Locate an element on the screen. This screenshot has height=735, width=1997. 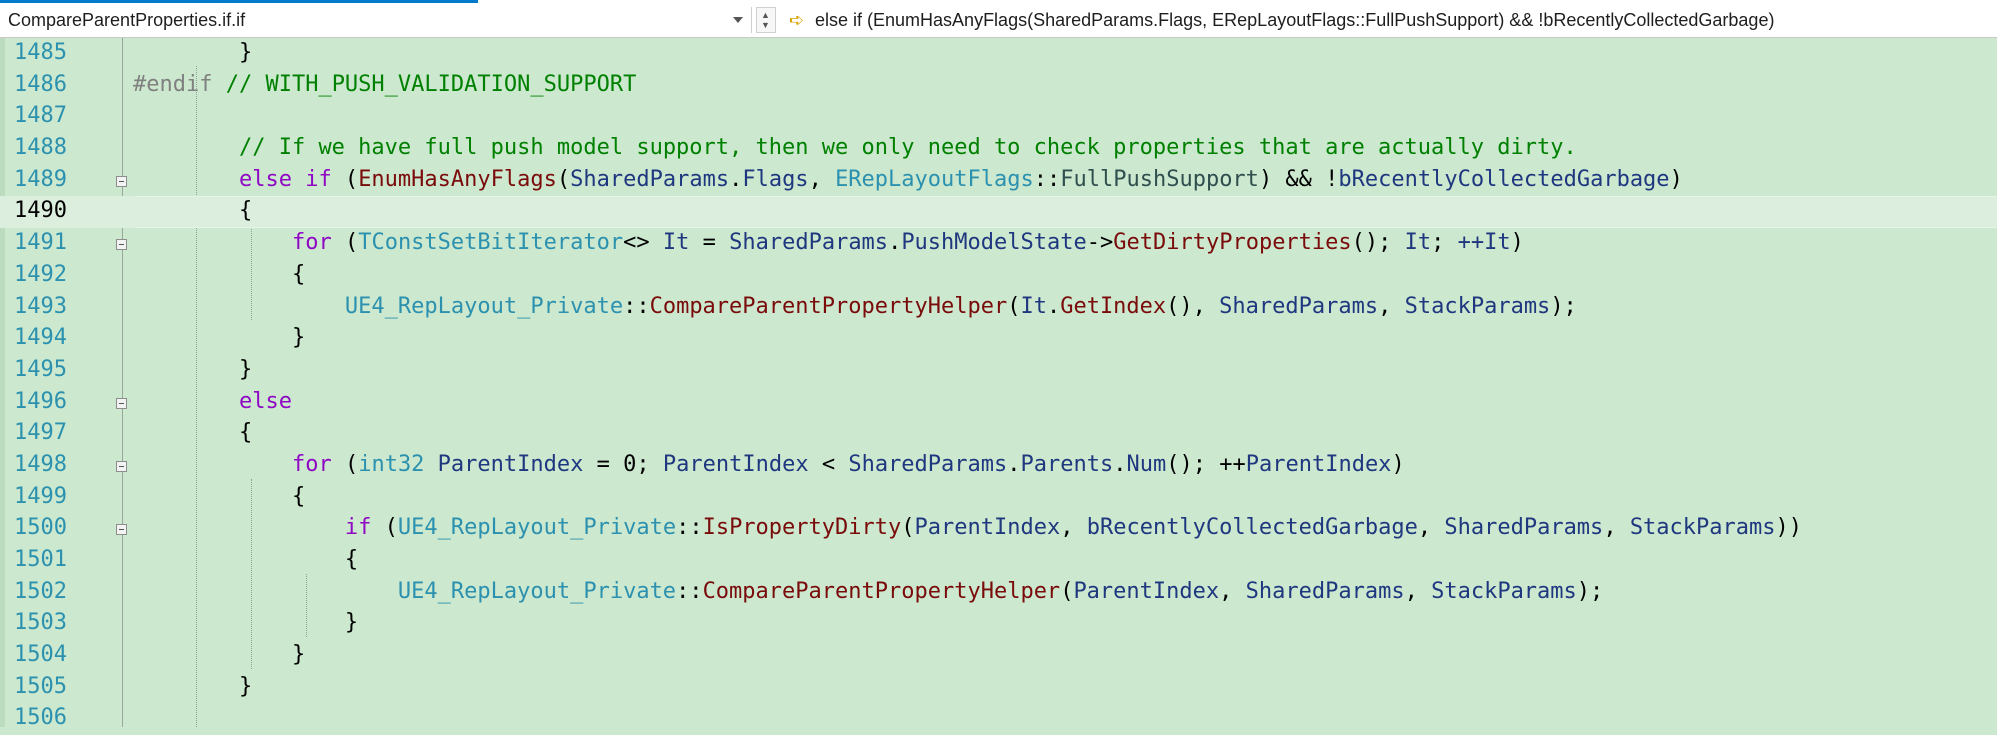
line-number: 1501 is located at coordinates (40, 559).